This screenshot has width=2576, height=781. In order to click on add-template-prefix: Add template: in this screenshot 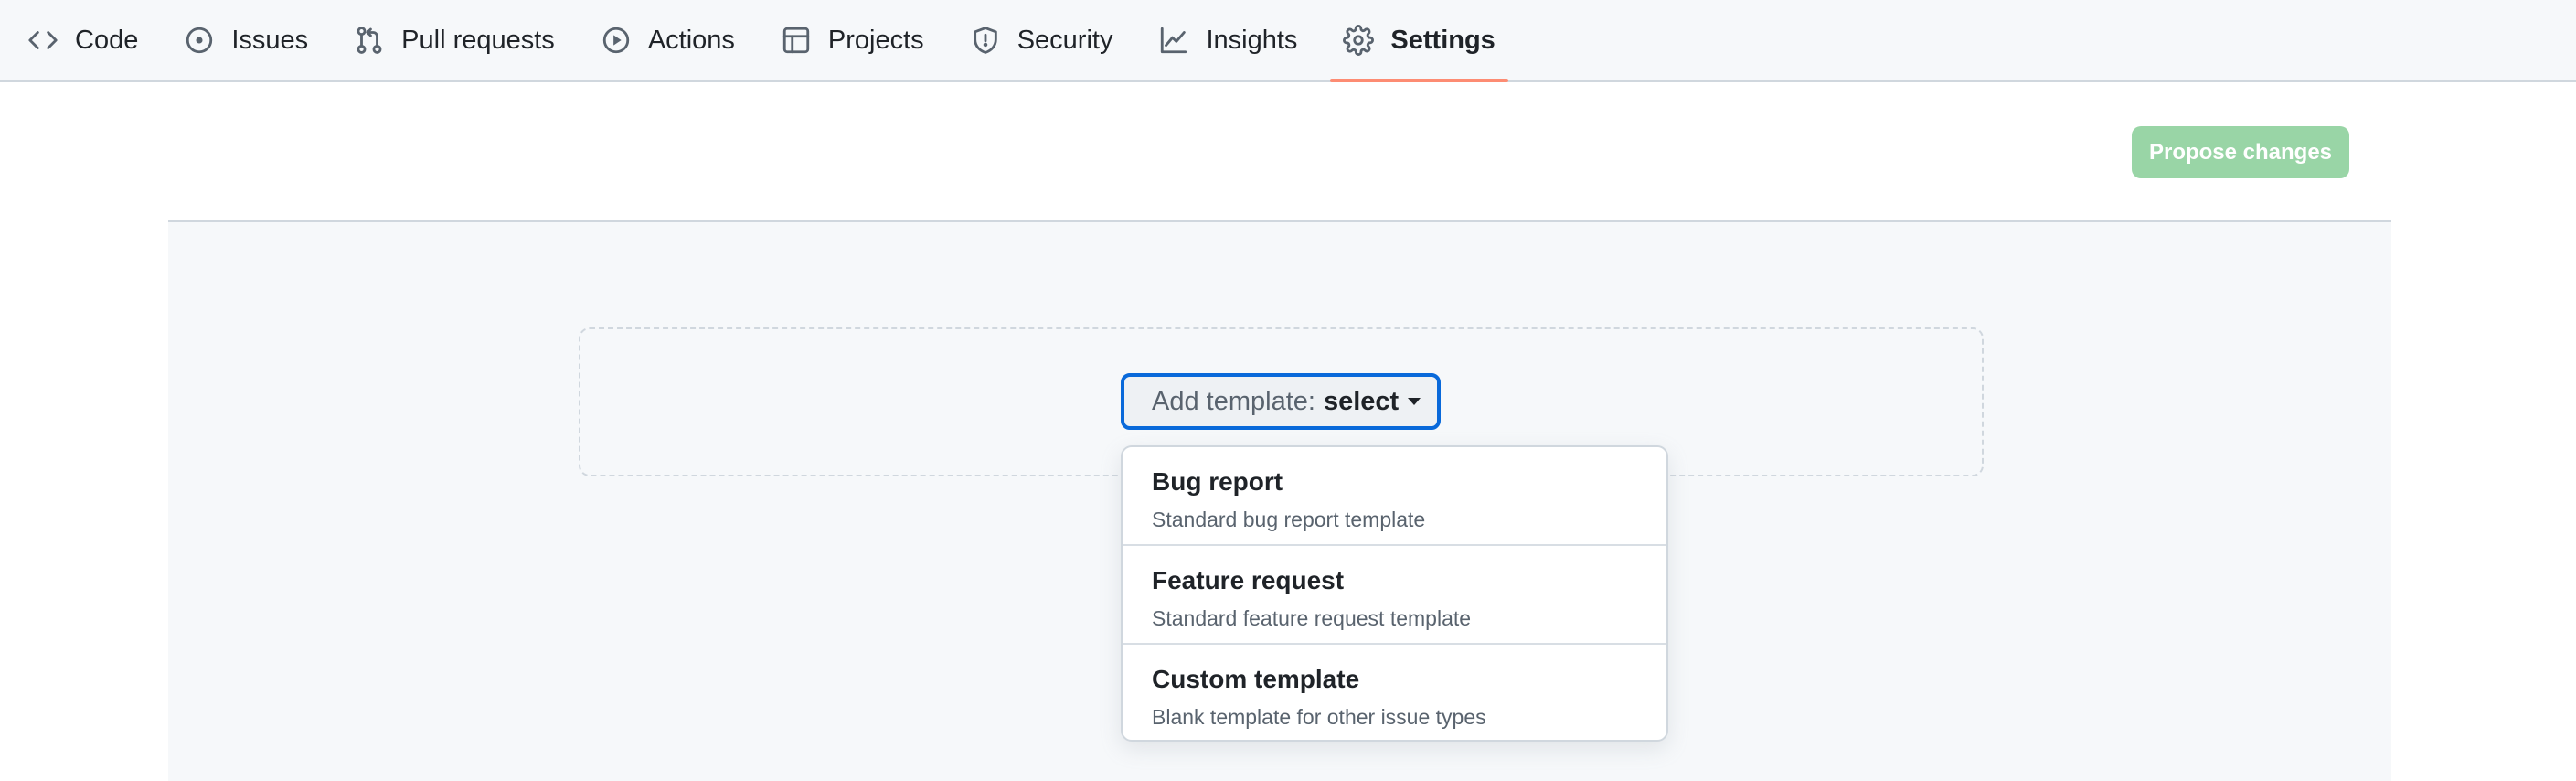, I will do `click(1233, 401)`.